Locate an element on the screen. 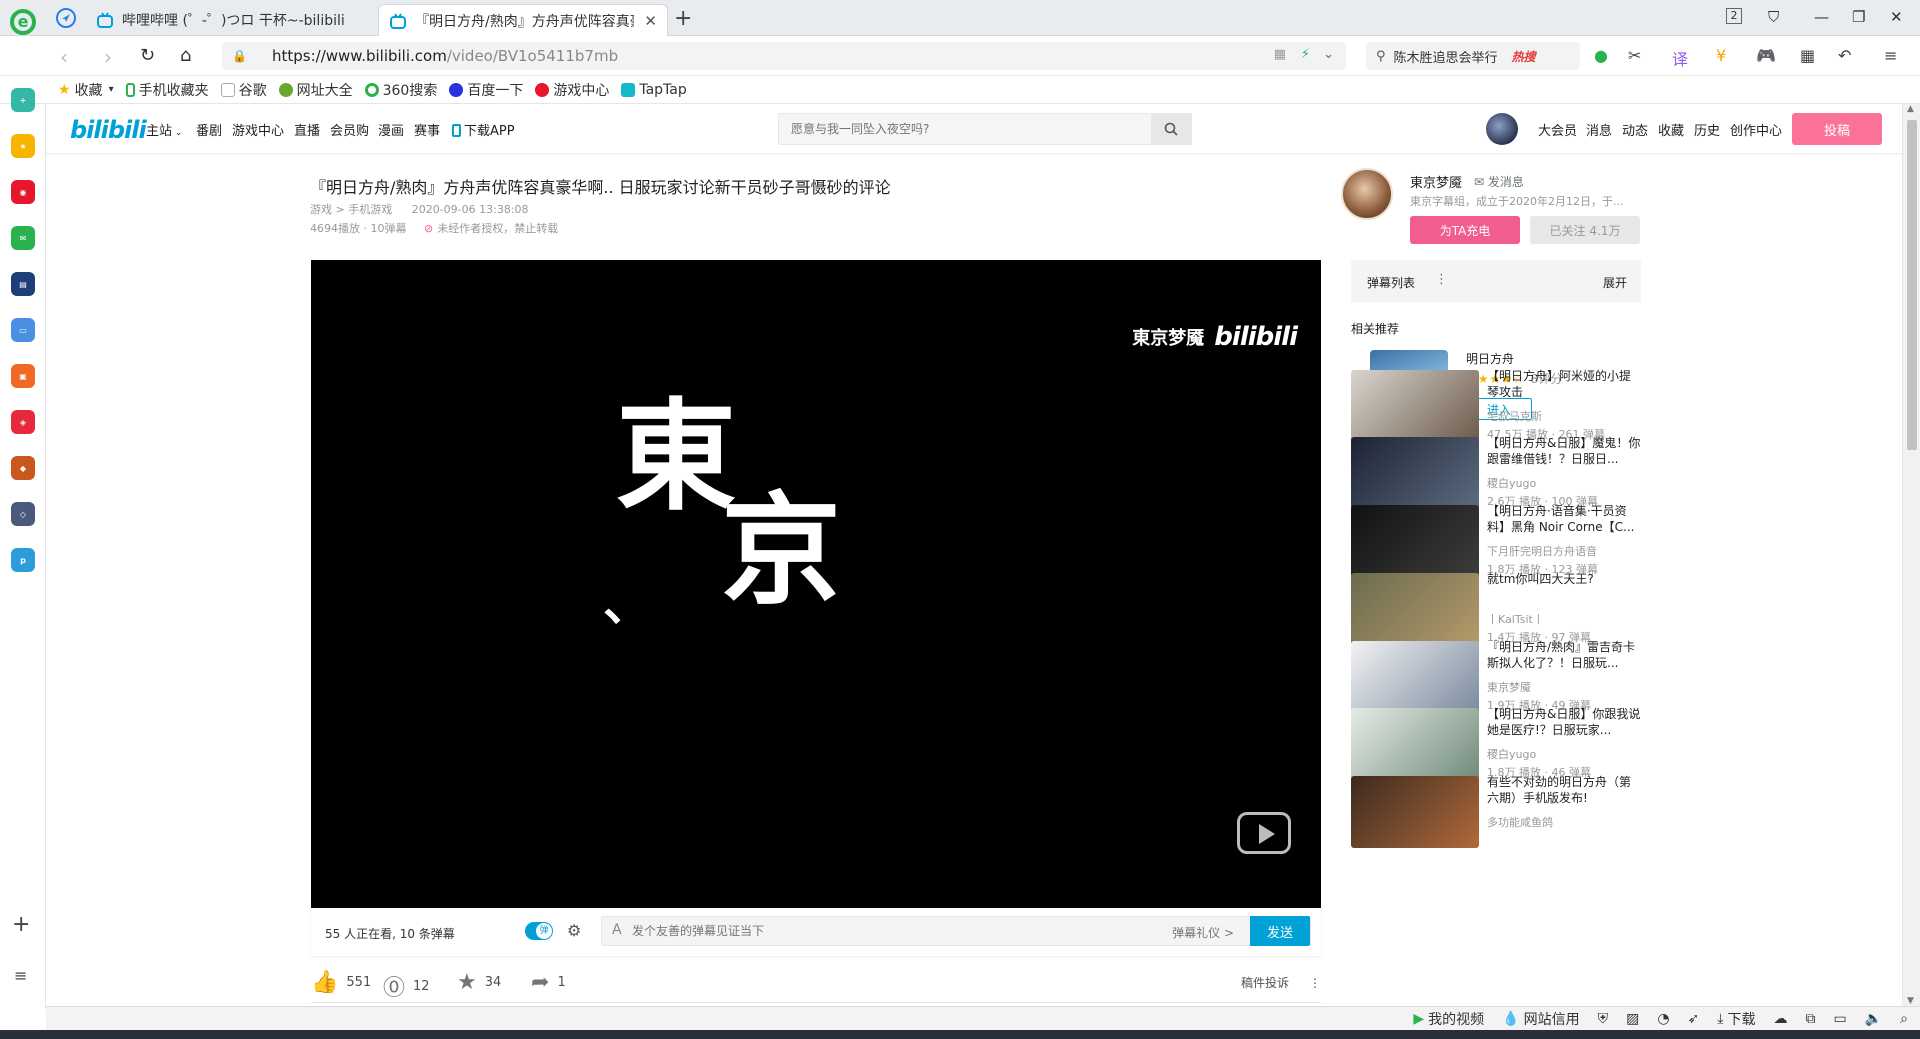  nav-manga: 漫画 is located at coordinates (391, 129).